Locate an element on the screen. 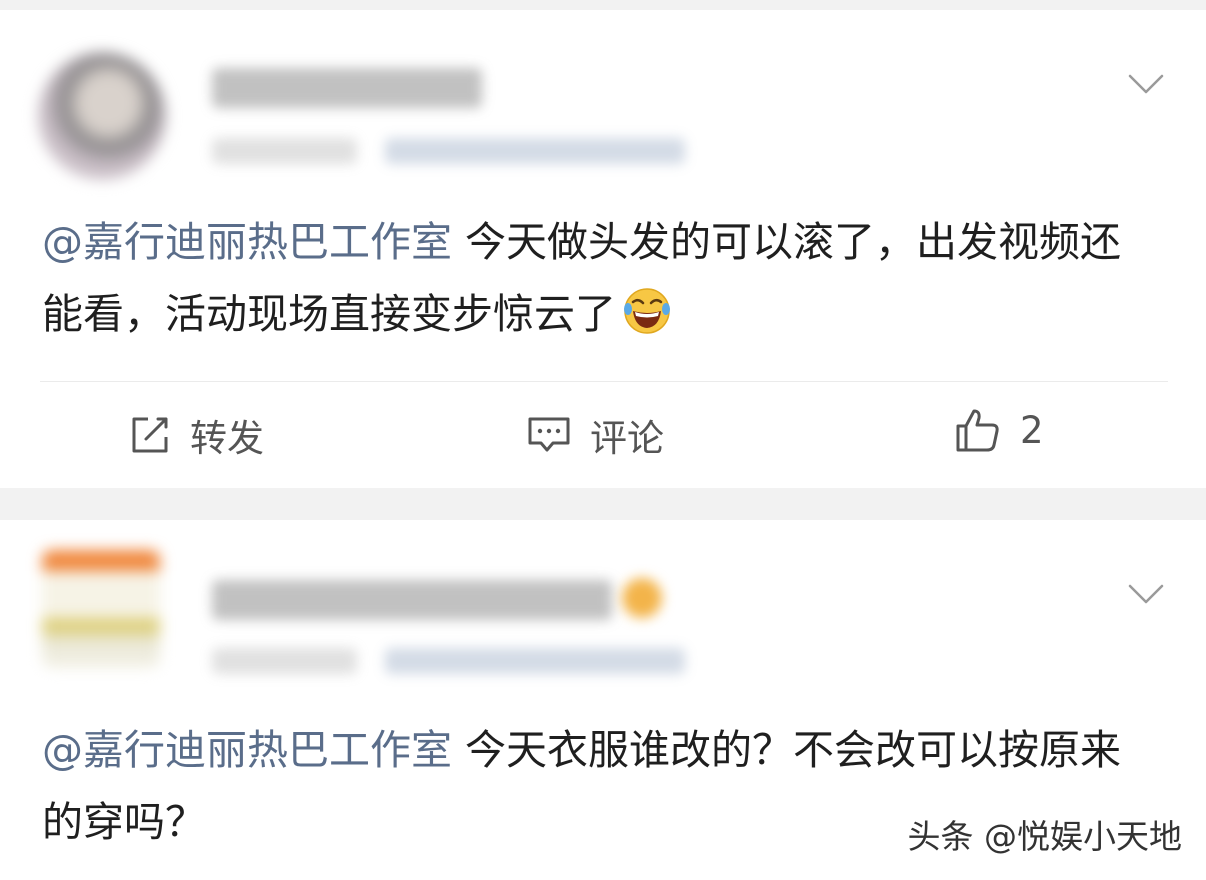 This screenshot has width=1206, height=880. like-button: 2 is located at coordinates (999, 430).